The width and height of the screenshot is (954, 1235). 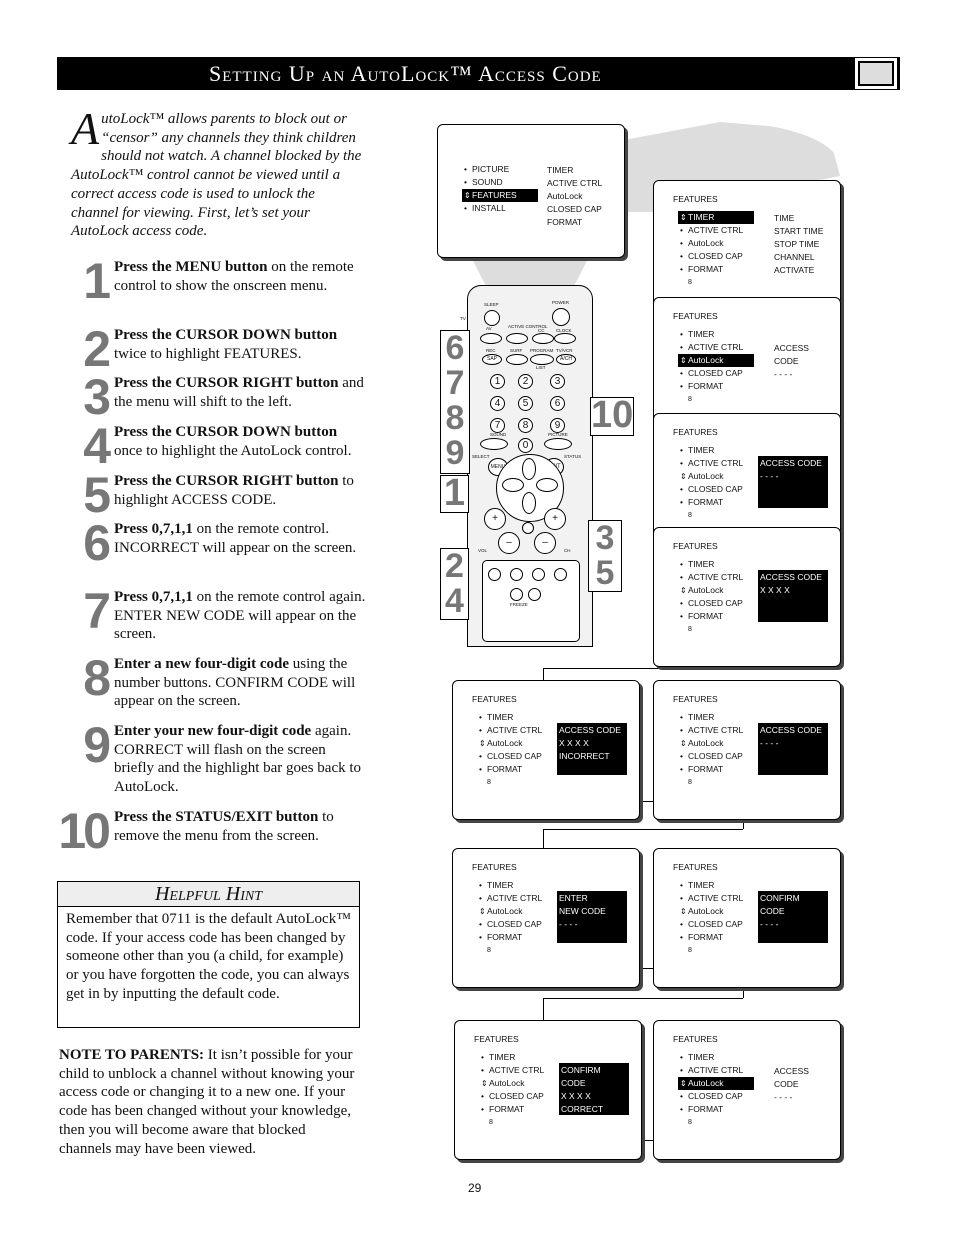 What do you see at coordinates (85, 128) in the screenshot?
I see `drop-cap: A` at bounding box center [85, 128].